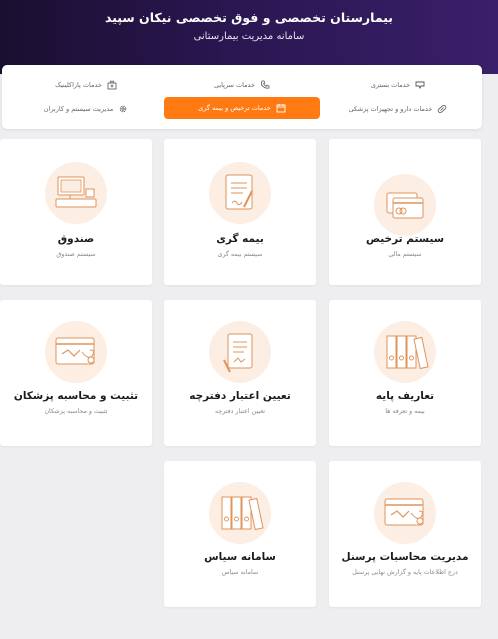 The image size is (498, 639). Describe the element at coordinates (76, 193) in the screenshot. I see `cash-register-icon` at that location.